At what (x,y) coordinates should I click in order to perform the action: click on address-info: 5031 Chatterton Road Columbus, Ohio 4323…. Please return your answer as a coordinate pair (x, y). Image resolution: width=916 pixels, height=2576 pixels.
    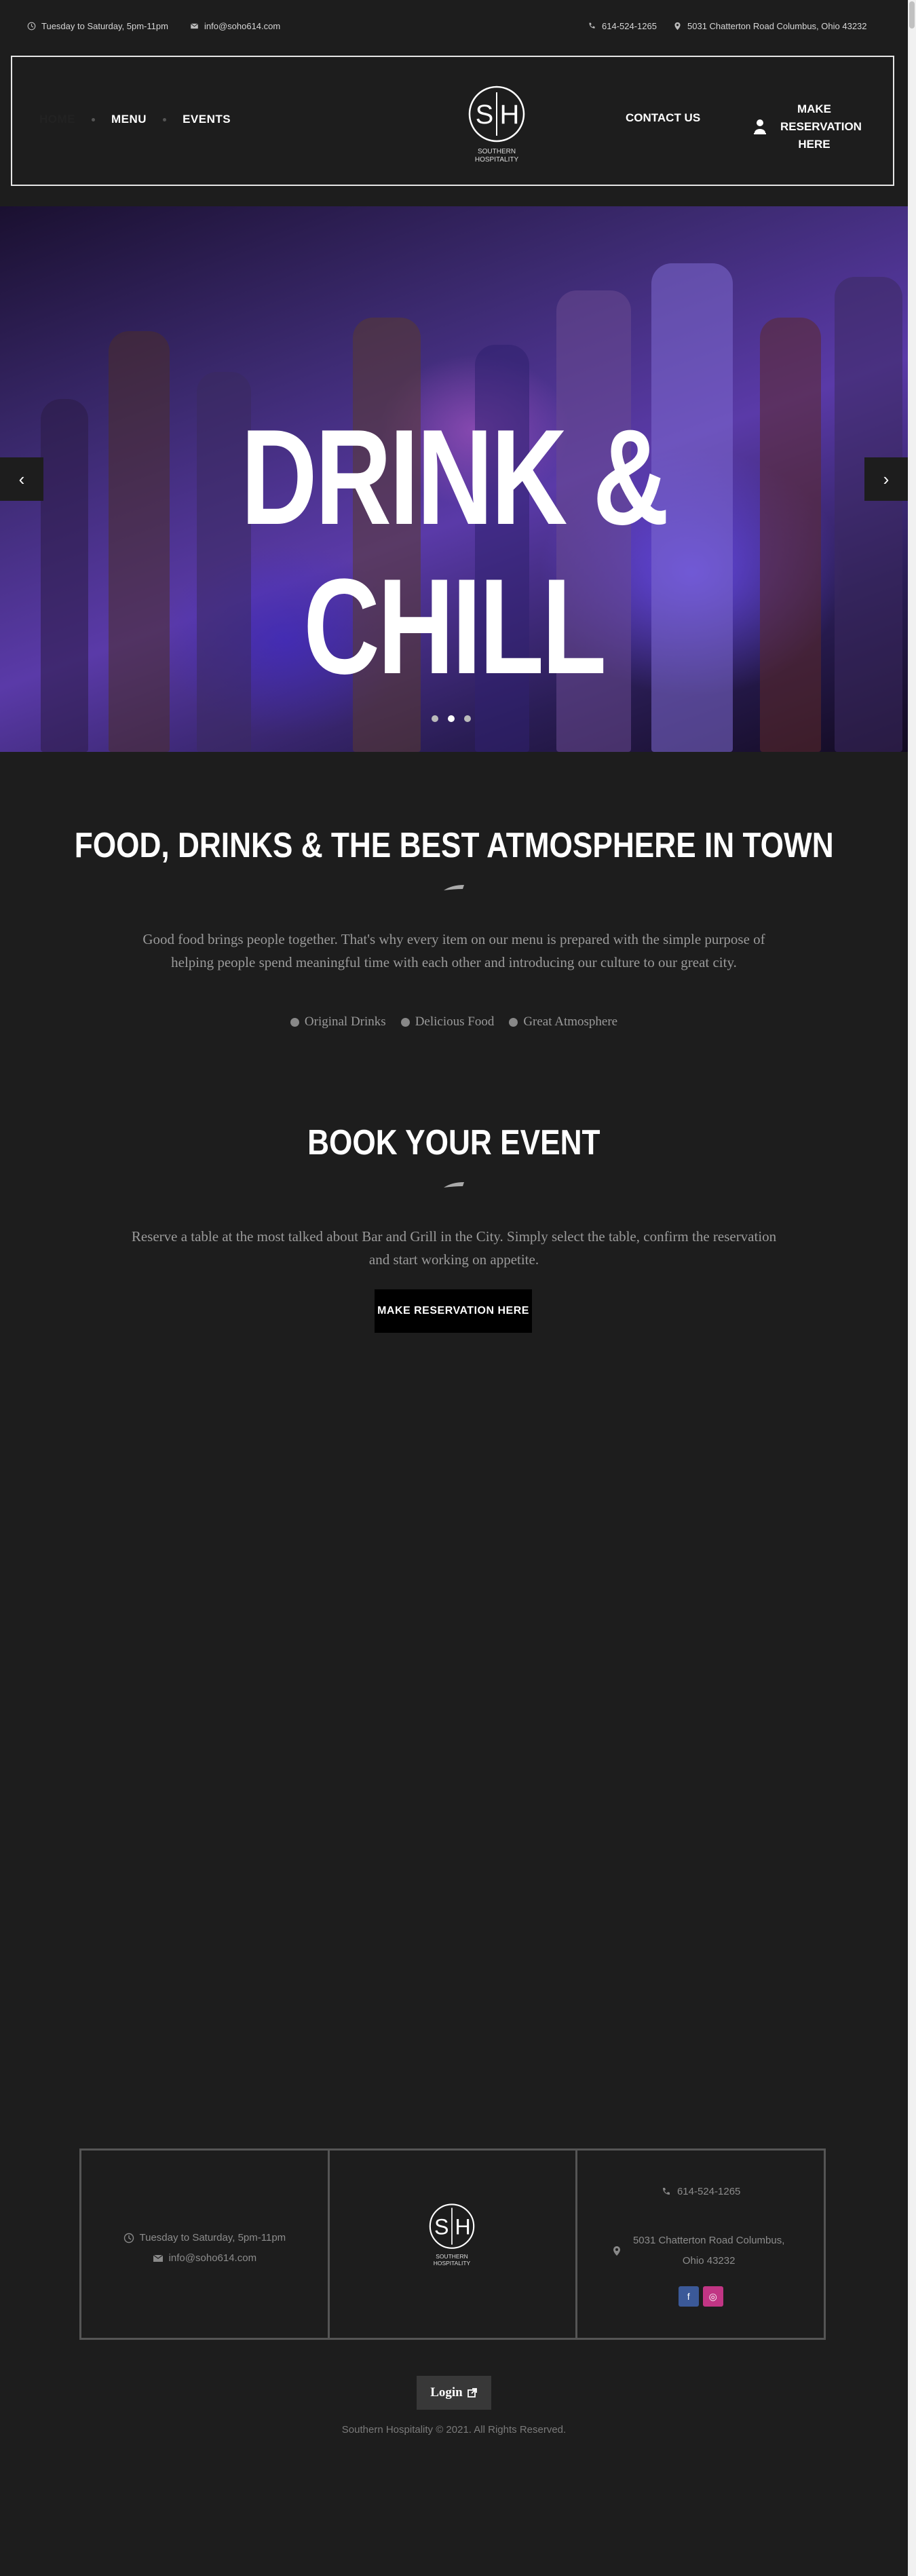
    Looking at the image, I should click on (770, 26).